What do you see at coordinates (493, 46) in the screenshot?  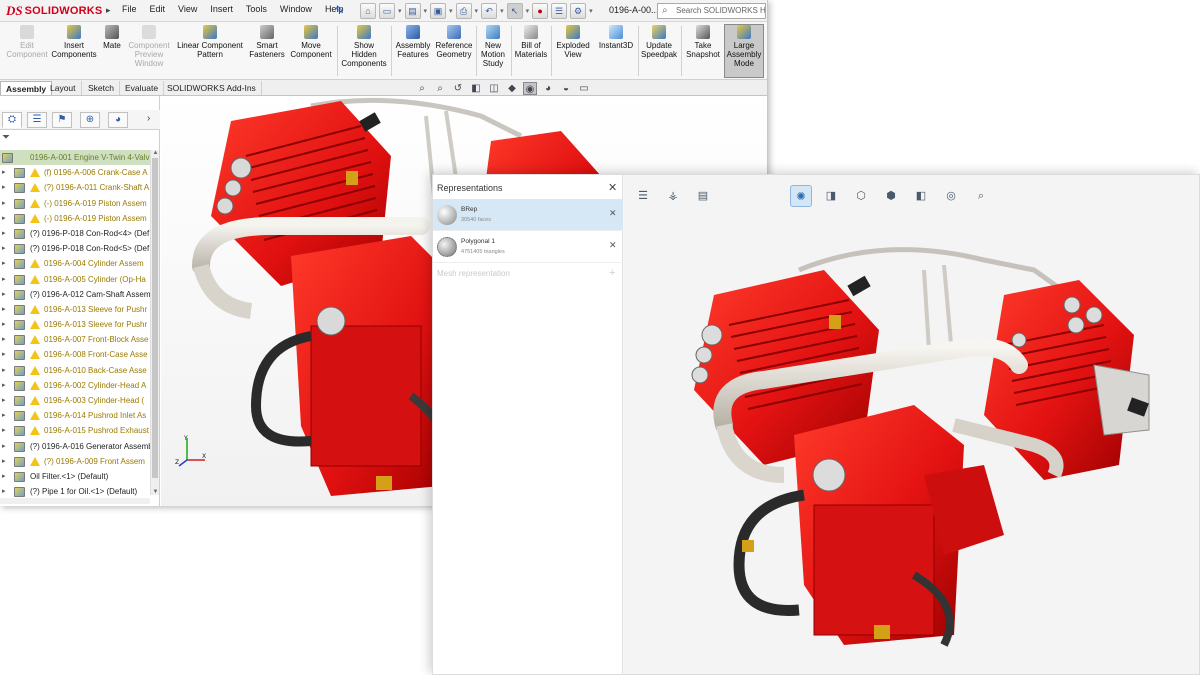 I see `new-motion-study-button: New Motion Study` at bounding box center [493, 46].